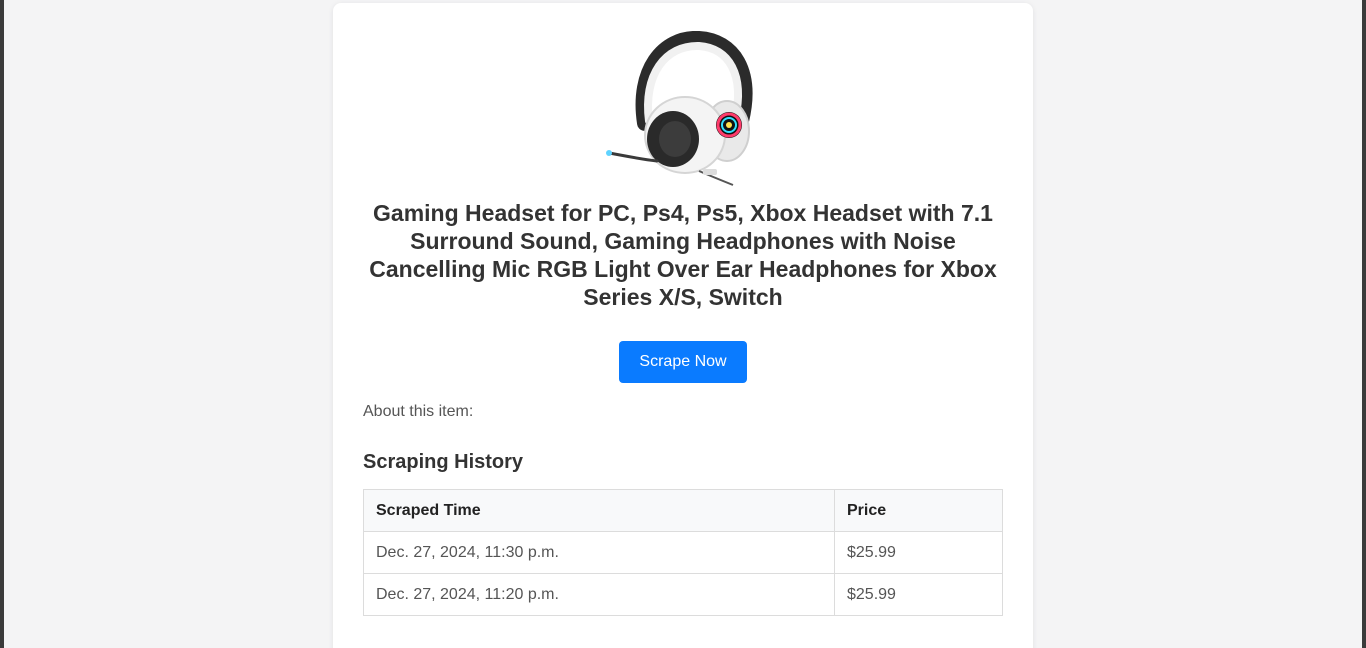 The height and width of the screenshot is (648, 1366). What do you see at coordinates (418, 411) in the screenshot?
I see `about-item-label: About this item:` at bounding box center [418, 411].